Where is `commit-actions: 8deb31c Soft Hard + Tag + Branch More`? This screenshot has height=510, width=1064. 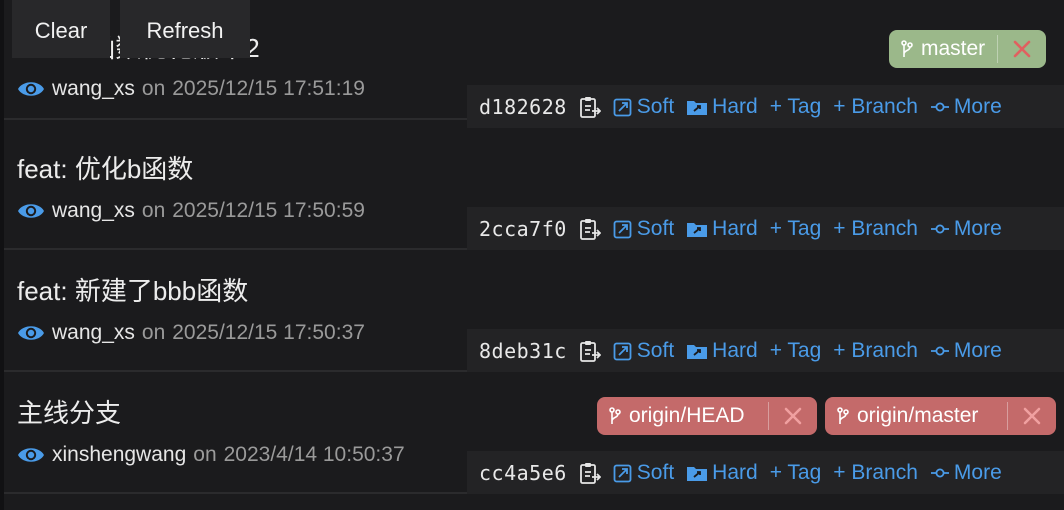
commit-actions: 8deb31c Soft Hard + Tag + Branch More is located at coordinates (765, 350).